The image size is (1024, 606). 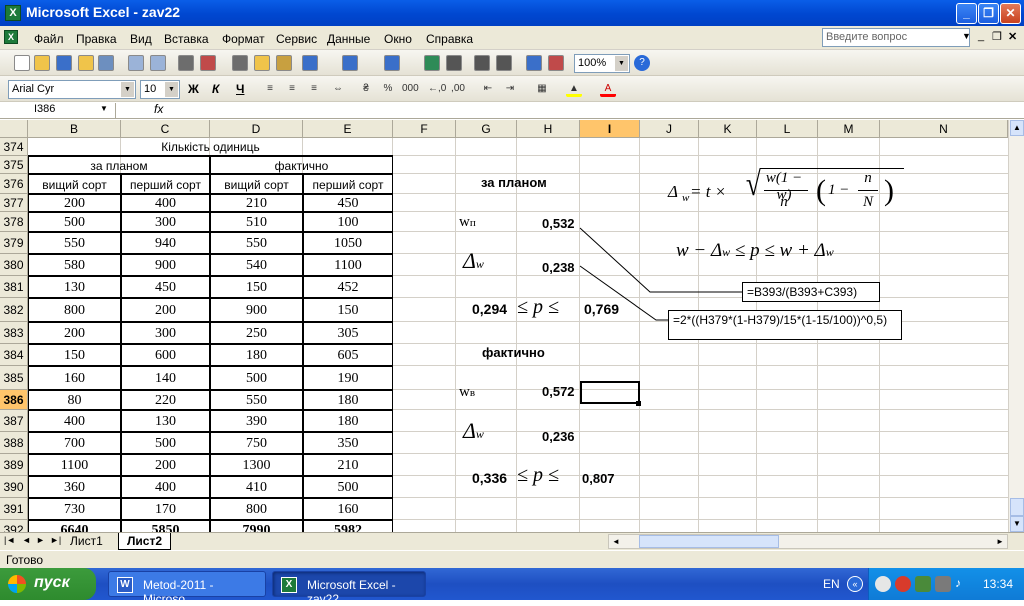 What do you see at coordinates (11, 37) in the screenshot?
I see `workbook-icon: X` at bounding box center [11, 37].